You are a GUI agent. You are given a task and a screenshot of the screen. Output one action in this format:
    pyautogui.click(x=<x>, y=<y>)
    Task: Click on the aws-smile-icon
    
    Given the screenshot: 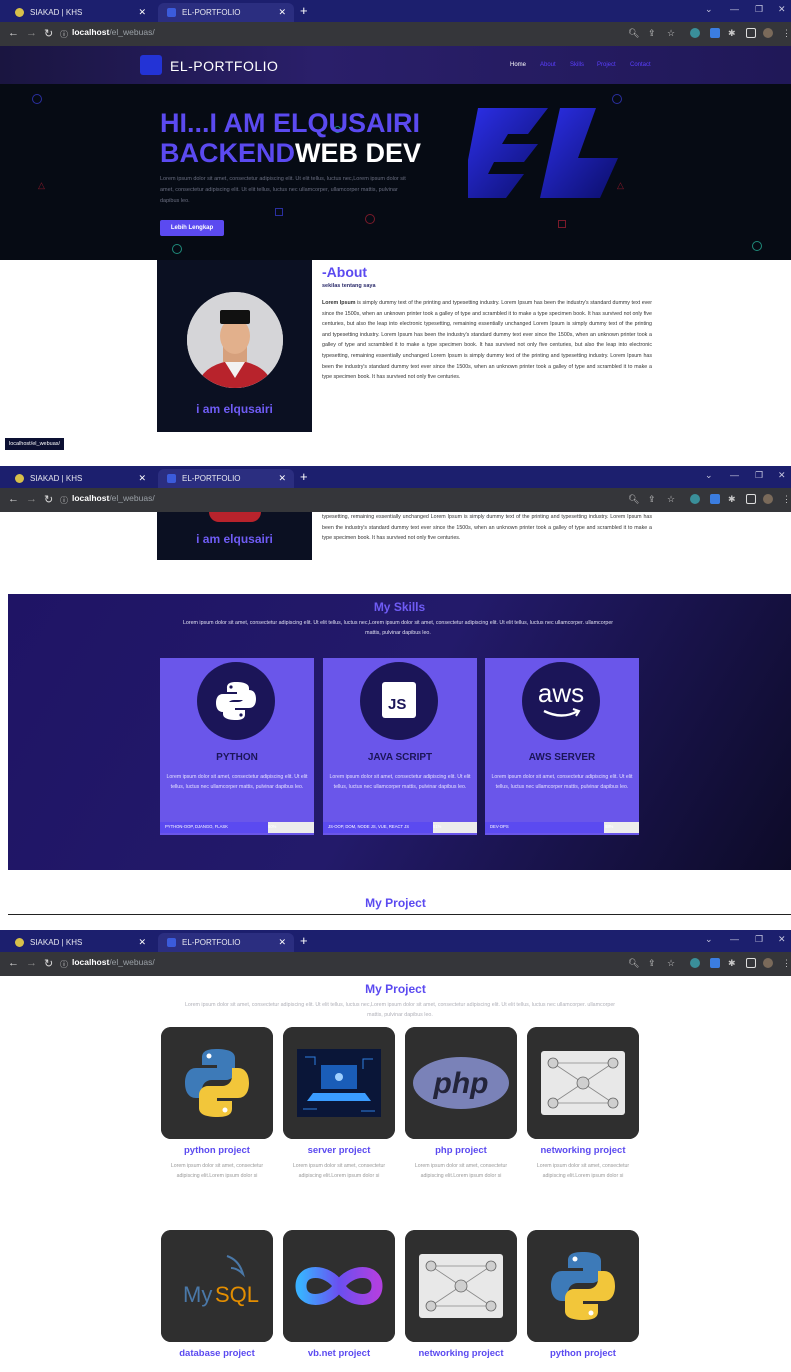 What is the action you would take?
    pyautogui.click(x=562, y=712)
    